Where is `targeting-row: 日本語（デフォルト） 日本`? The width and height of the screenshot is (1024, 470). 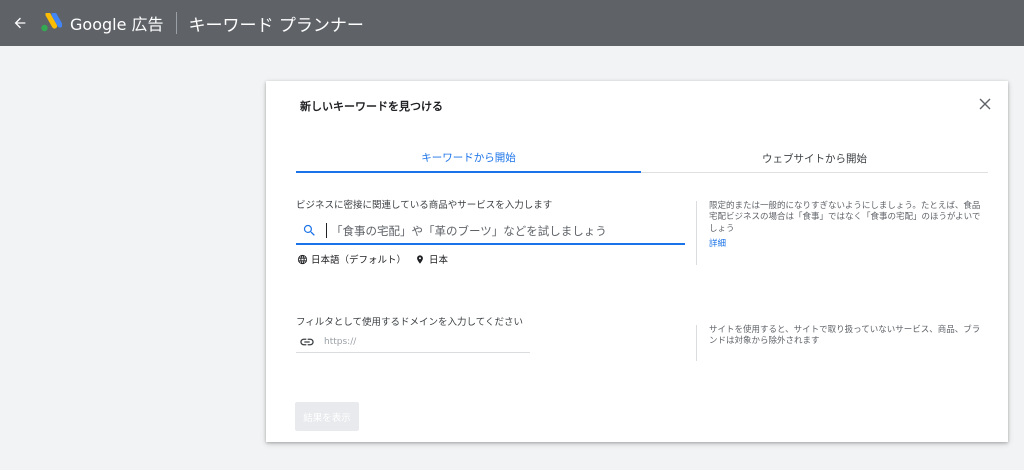 targeting-row: 日本語（デフォルト） 日本 is located at coordinates (372, 259).